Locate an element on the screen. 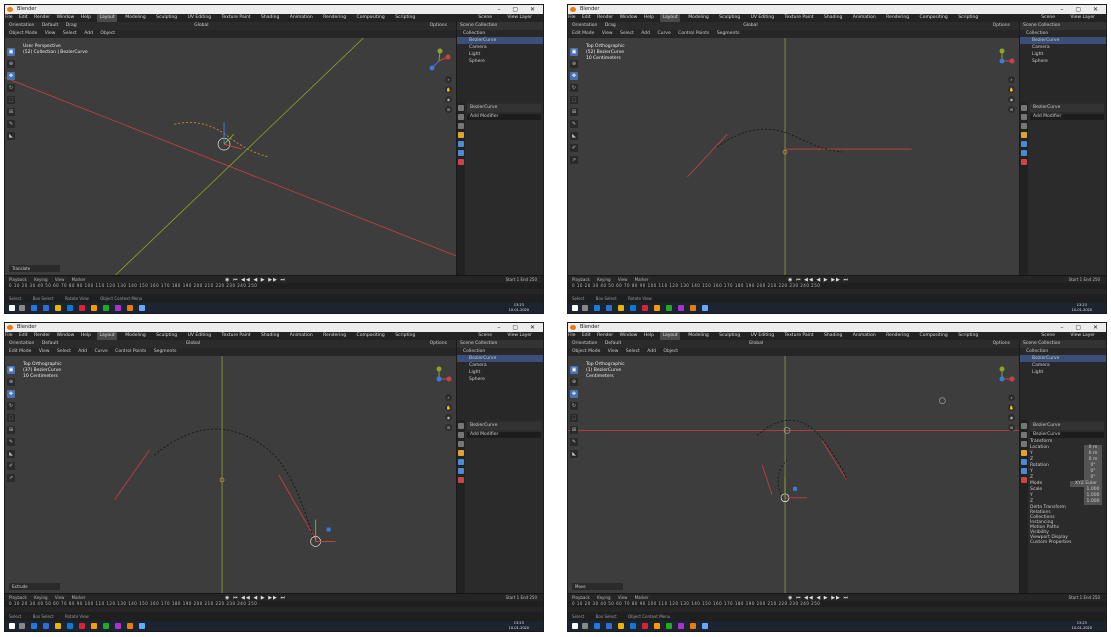 The width and height of the screenshot is (1111, 637). measure-tool-icon: ◣ is located at coordinates (11, 454).